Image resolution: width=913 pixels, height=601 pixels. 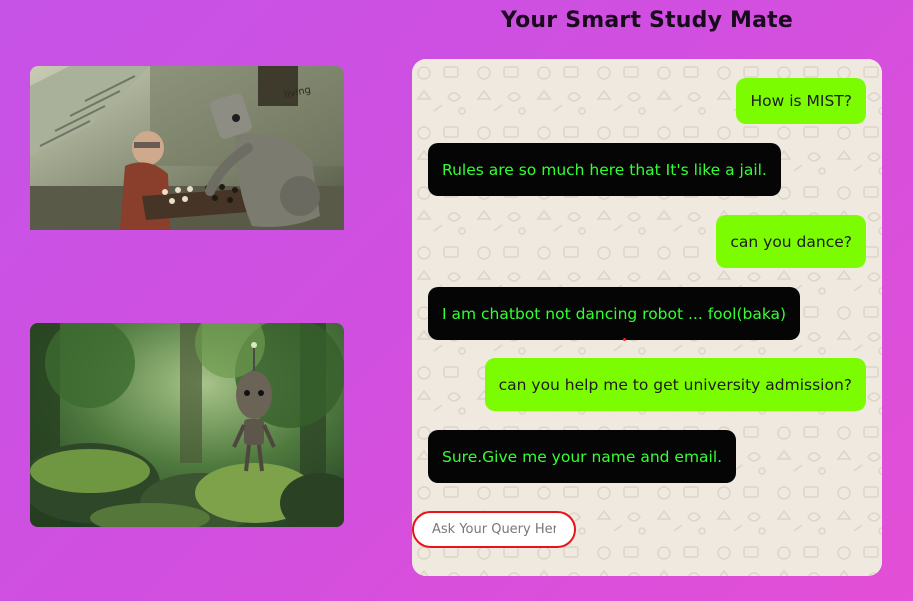 I want to click on chat-message-user: can you dance?, so click(x=791, y=241).